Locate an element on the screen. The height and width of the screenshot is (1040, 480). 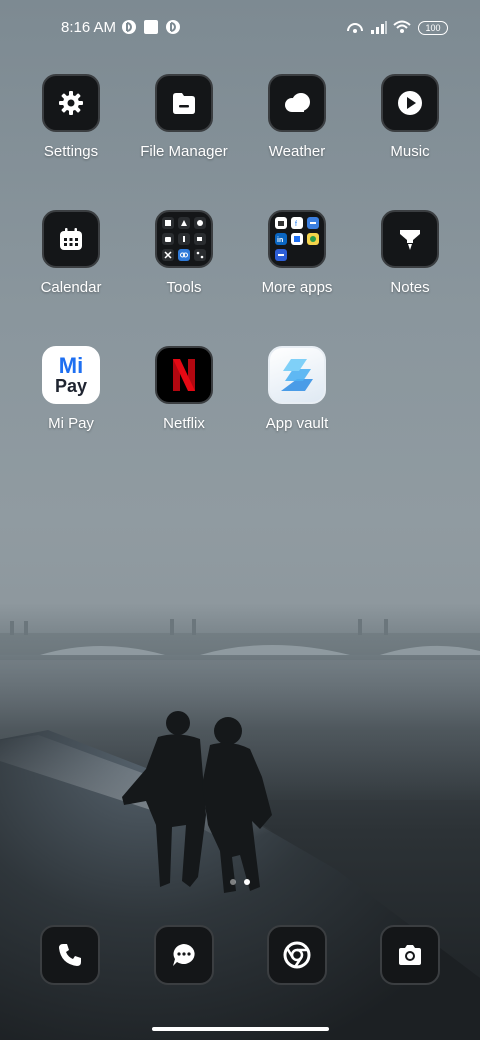
svg-text: in is located at coordinates (280, 240).